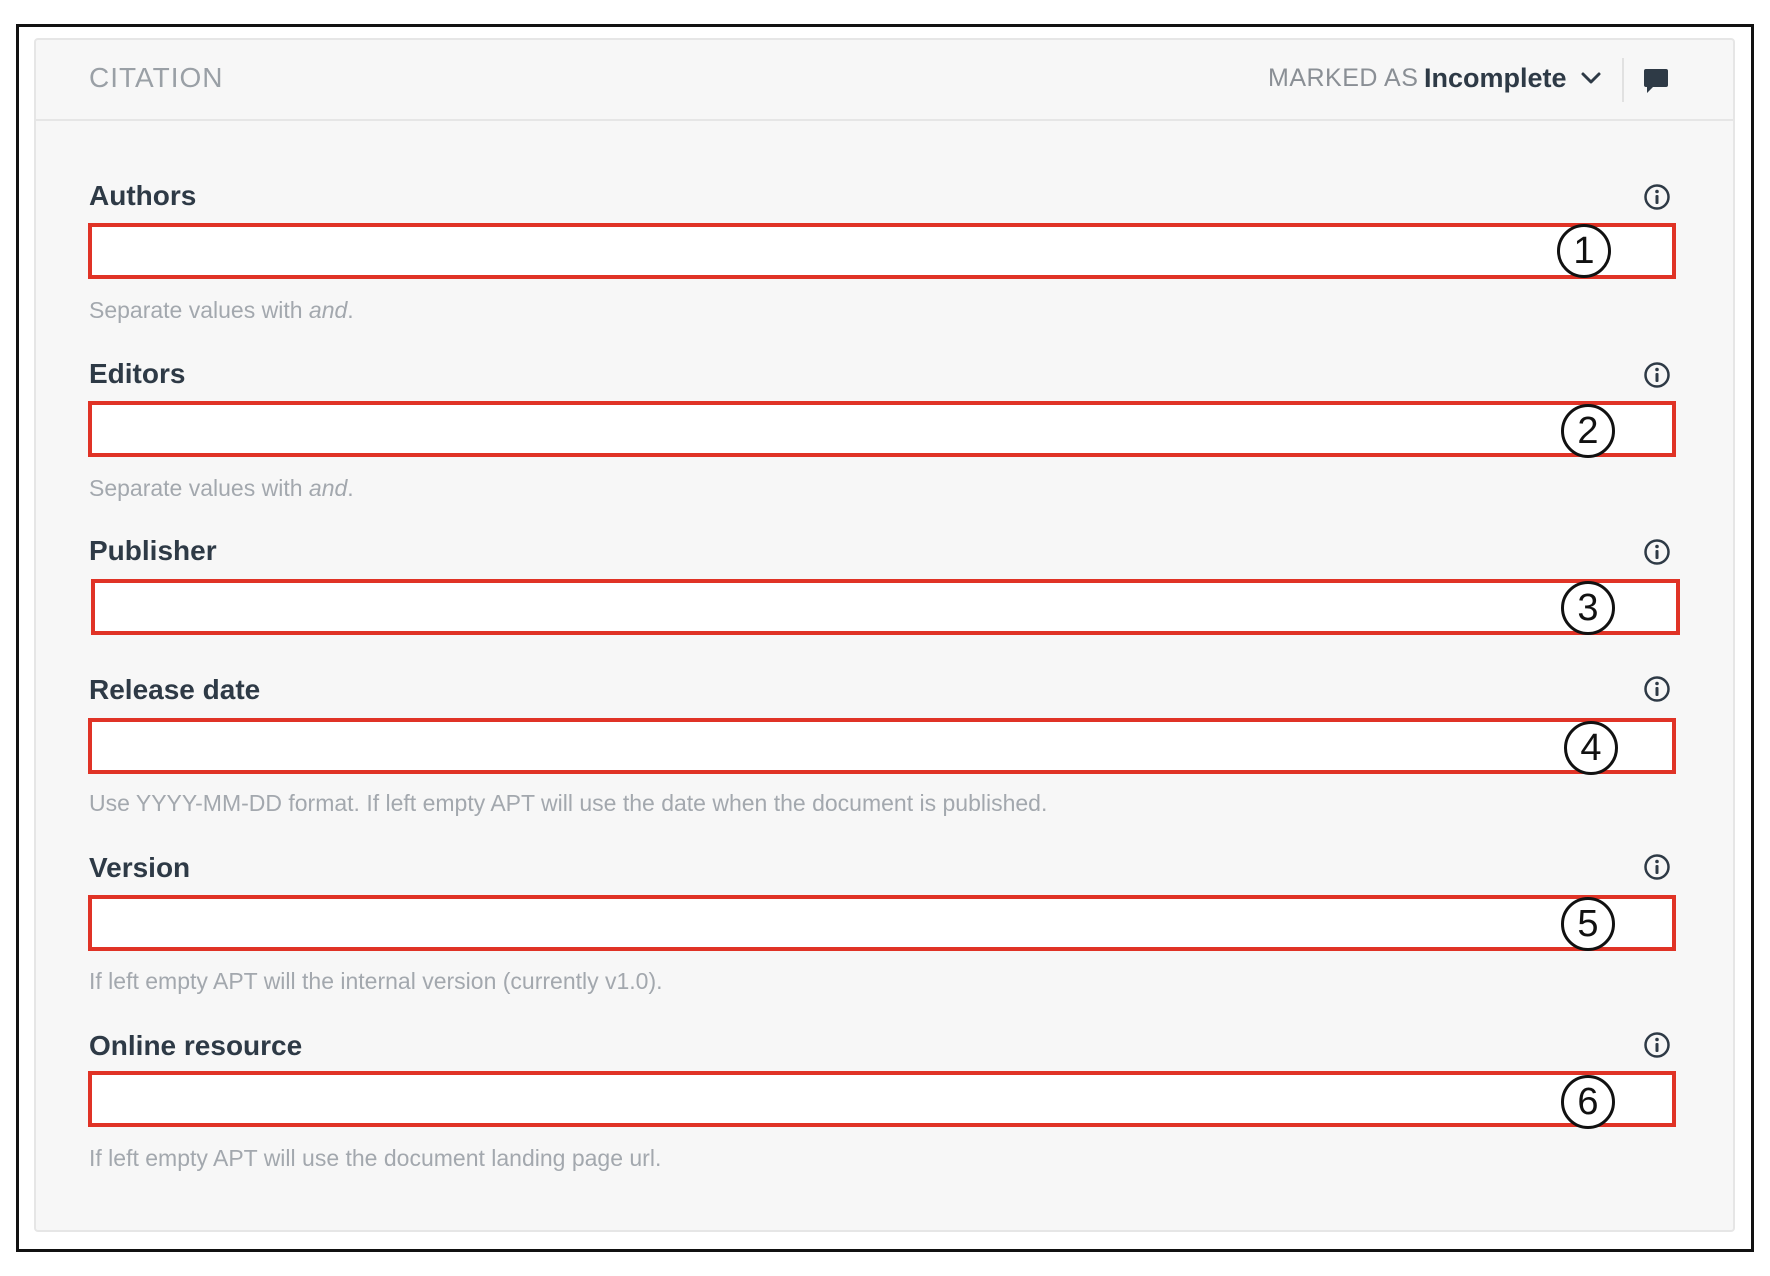 This screenshot has height=1276, width=1770. Describe the element at coordinates (882, 923) in the screenshot. I see `version-input` at that location.